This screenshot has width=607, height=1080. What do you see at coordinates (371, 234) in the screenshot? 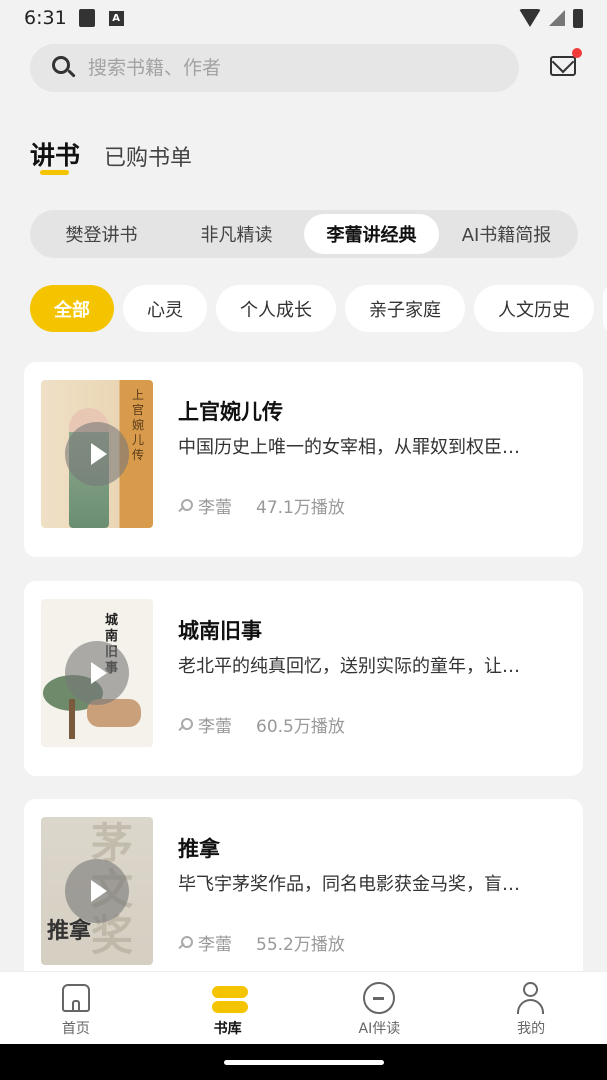
I see `segment-lilei: 李蕾讲经典` at bounding box center [371, 234].